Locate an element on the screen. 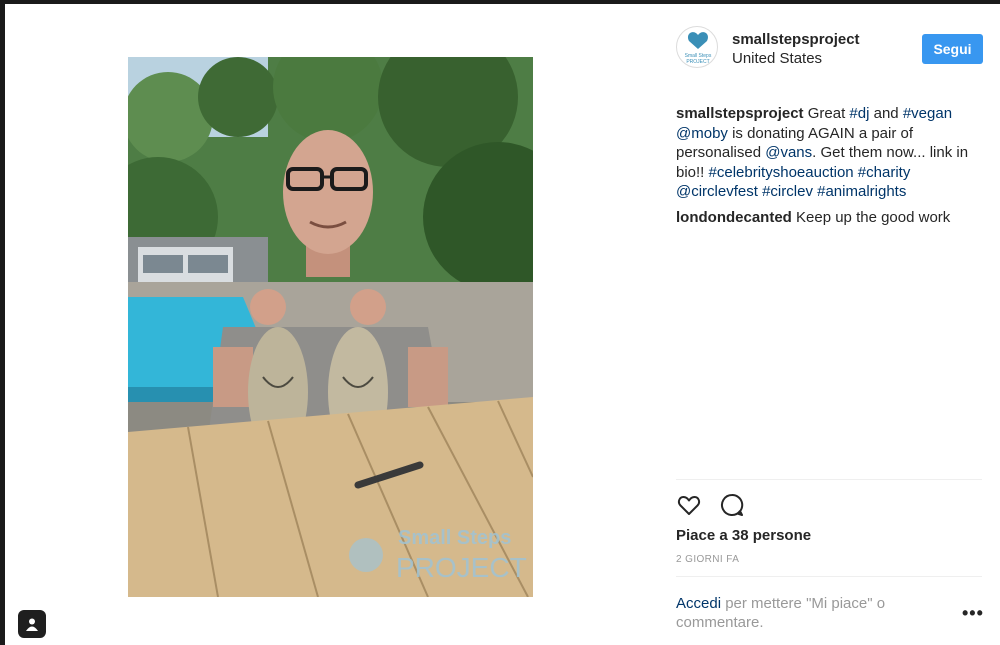  caption-text: Great is located at coordinates (826, 113).